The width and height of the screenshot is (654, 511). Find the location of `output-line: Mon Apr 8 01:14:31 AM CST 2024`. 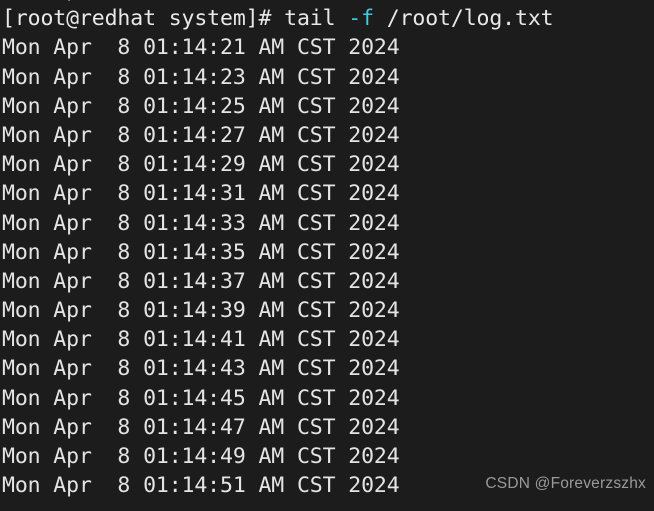

output-line: Mon Apr 8 01:14:31 AM CST 2024 is located at coordinates (201, 194).